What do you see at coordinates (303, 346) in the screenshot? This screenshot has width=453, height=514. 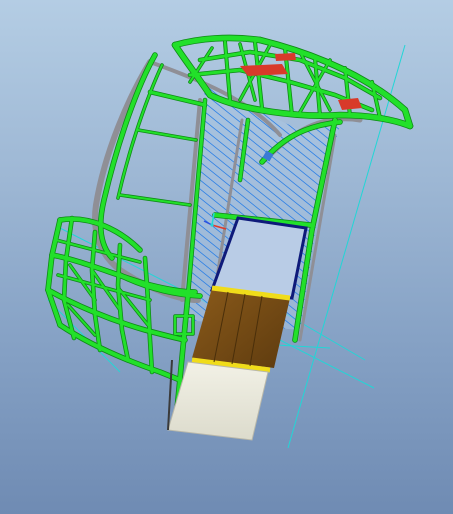 I see `datum-axis-lower` at bounding box center [303, 346].